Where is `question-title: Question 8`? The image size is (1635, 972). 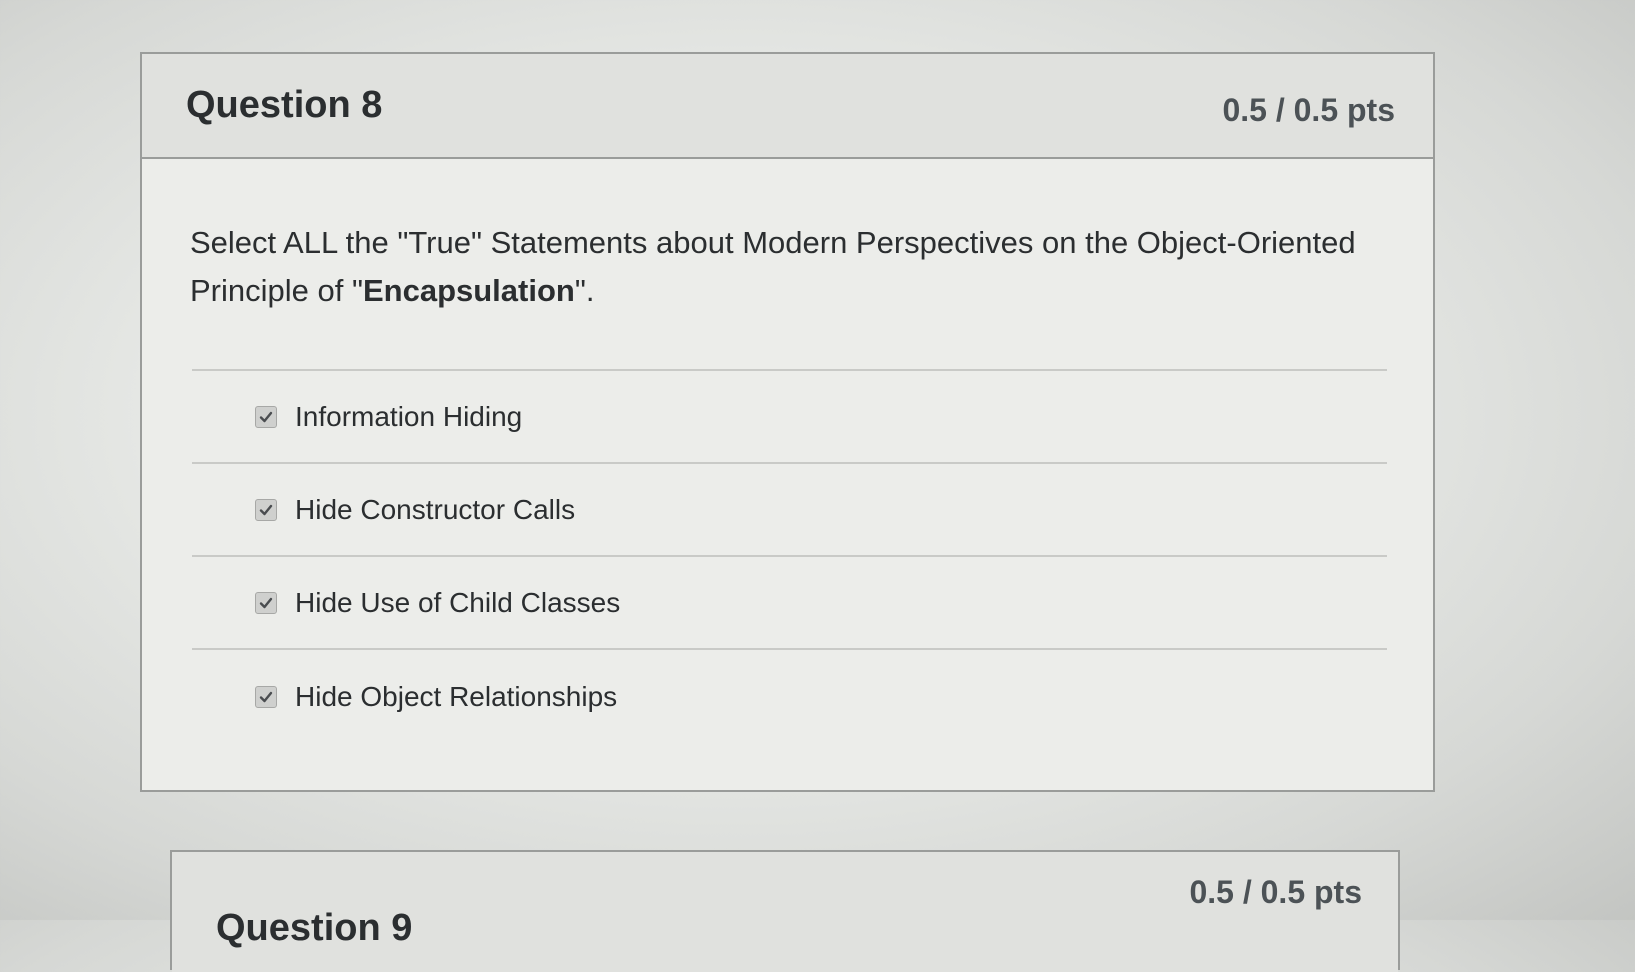
question-title: Question 8 is located at coordinates (284, 105).